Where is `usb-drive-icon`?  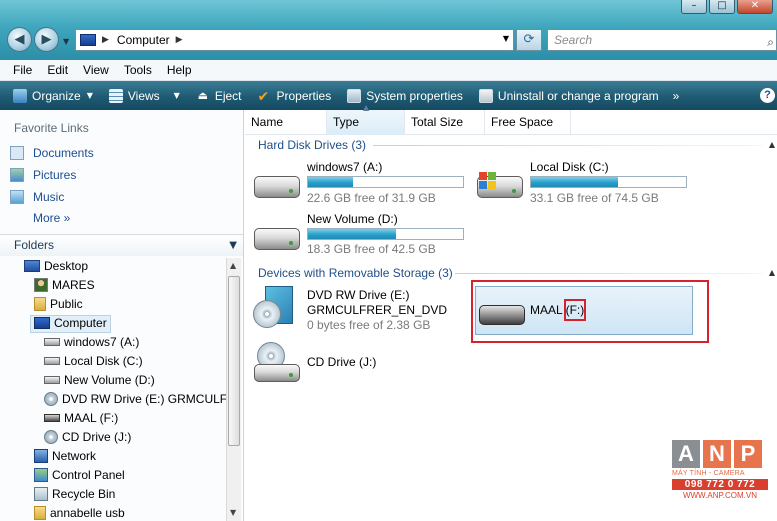
usb-drive-icon is located at coordinates (52, 418).